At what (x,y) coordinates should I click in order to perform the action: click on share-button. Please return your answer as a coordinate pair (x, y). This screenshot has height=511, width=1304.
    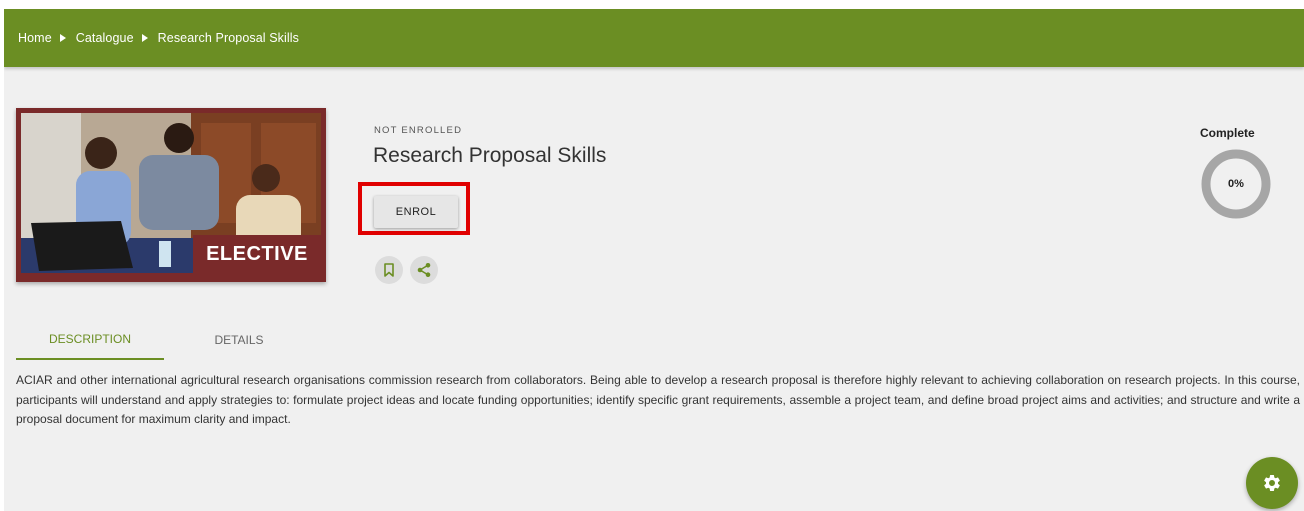
    Looking at the image, I should click on (424, 270).